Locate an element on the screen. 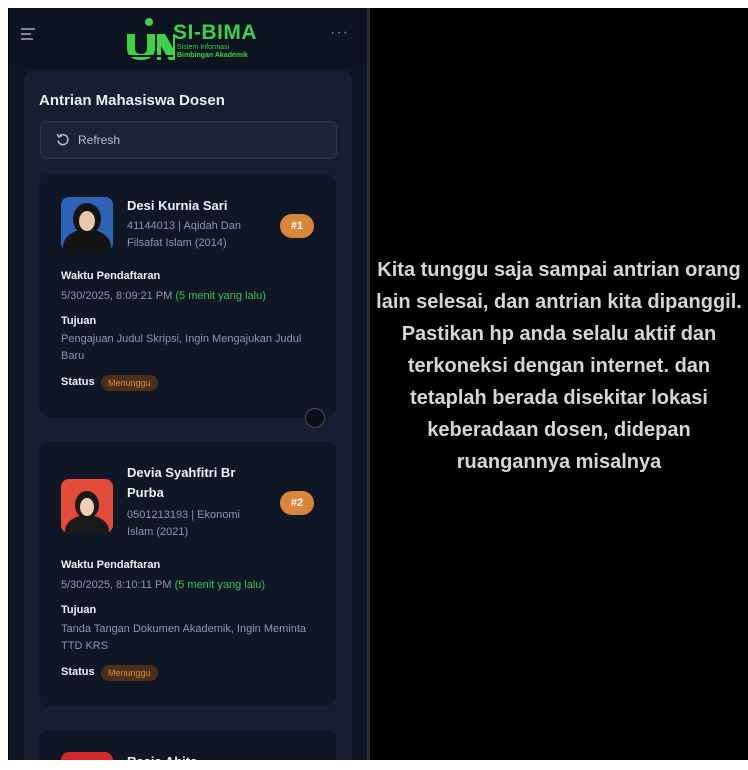  bottom-border is located at coordinates (374, 765).